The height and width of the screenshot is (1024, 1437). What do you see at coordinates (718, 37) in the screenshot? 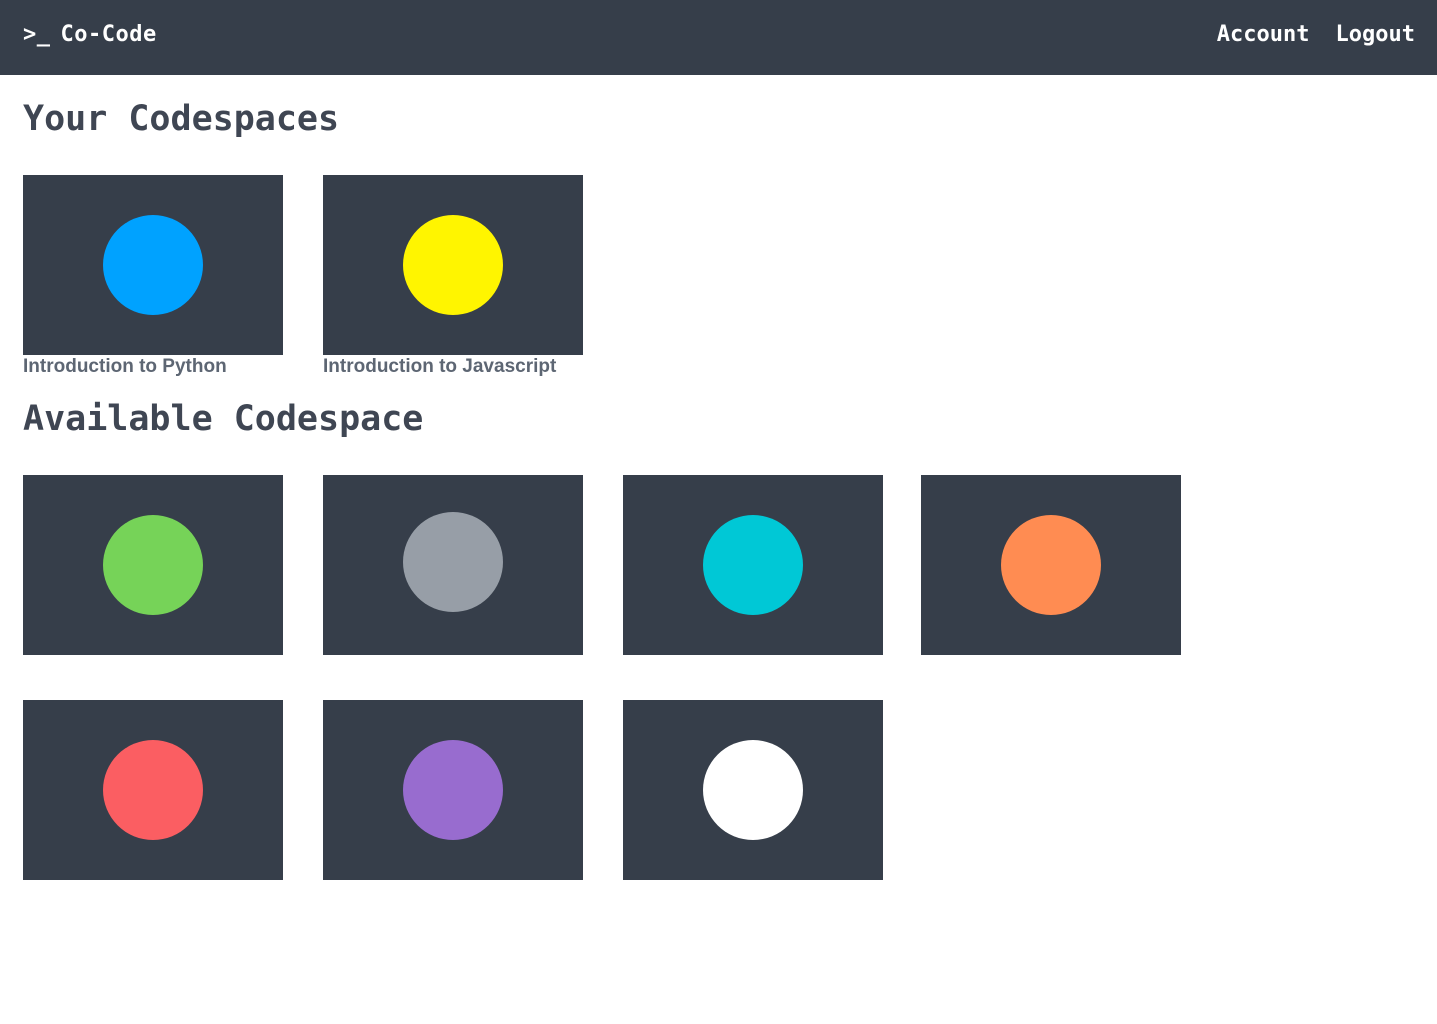
I see `top-navbar: >_ Co-Code Account Logout` at bounding box center [718, 37].